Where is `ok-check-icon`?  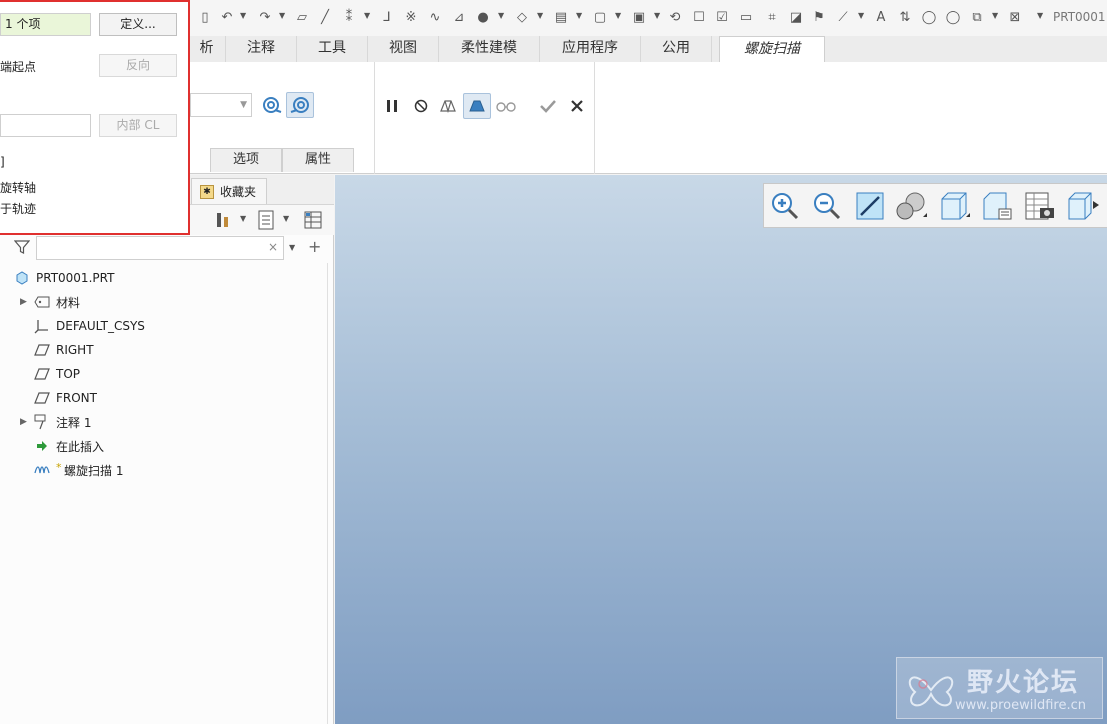 ok-check-icon is located at coordinates (548, 106).